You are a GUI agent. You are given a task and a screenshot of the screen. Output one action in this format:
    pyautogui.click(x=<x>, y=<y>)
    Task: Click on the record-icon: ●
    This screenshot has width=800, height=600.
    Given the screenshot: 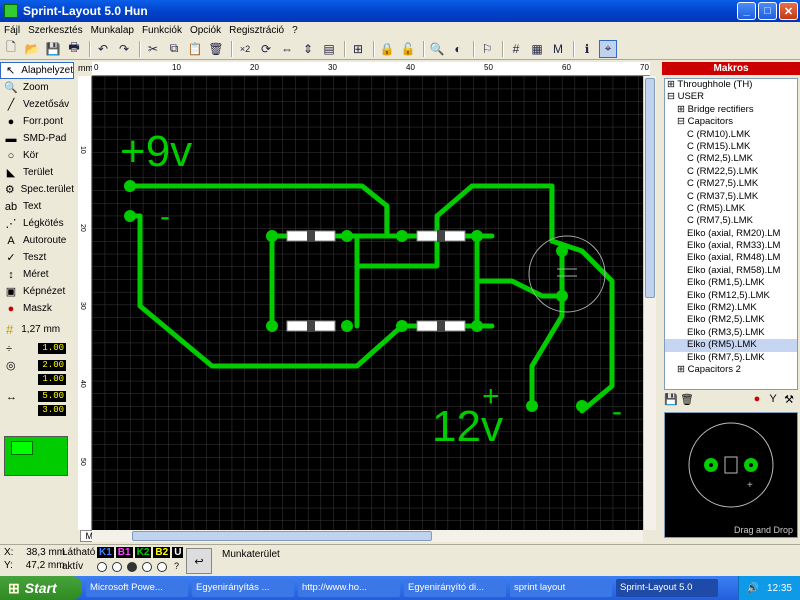 What is the action you would take?
    pyautogui.click(x=757, y=400)
    